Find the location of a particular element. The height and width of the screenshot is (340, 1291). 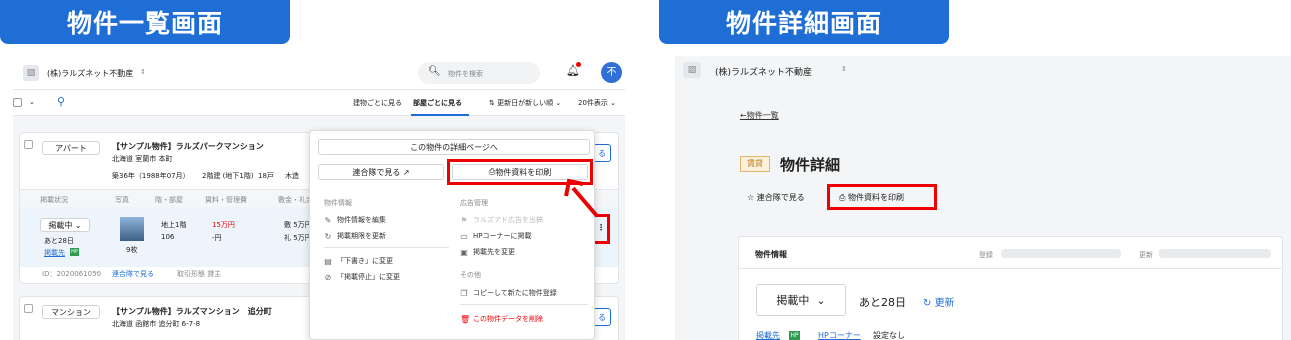

menu-renew: ↻ 掲載期限を更新 is located at coordinates (355, 236).